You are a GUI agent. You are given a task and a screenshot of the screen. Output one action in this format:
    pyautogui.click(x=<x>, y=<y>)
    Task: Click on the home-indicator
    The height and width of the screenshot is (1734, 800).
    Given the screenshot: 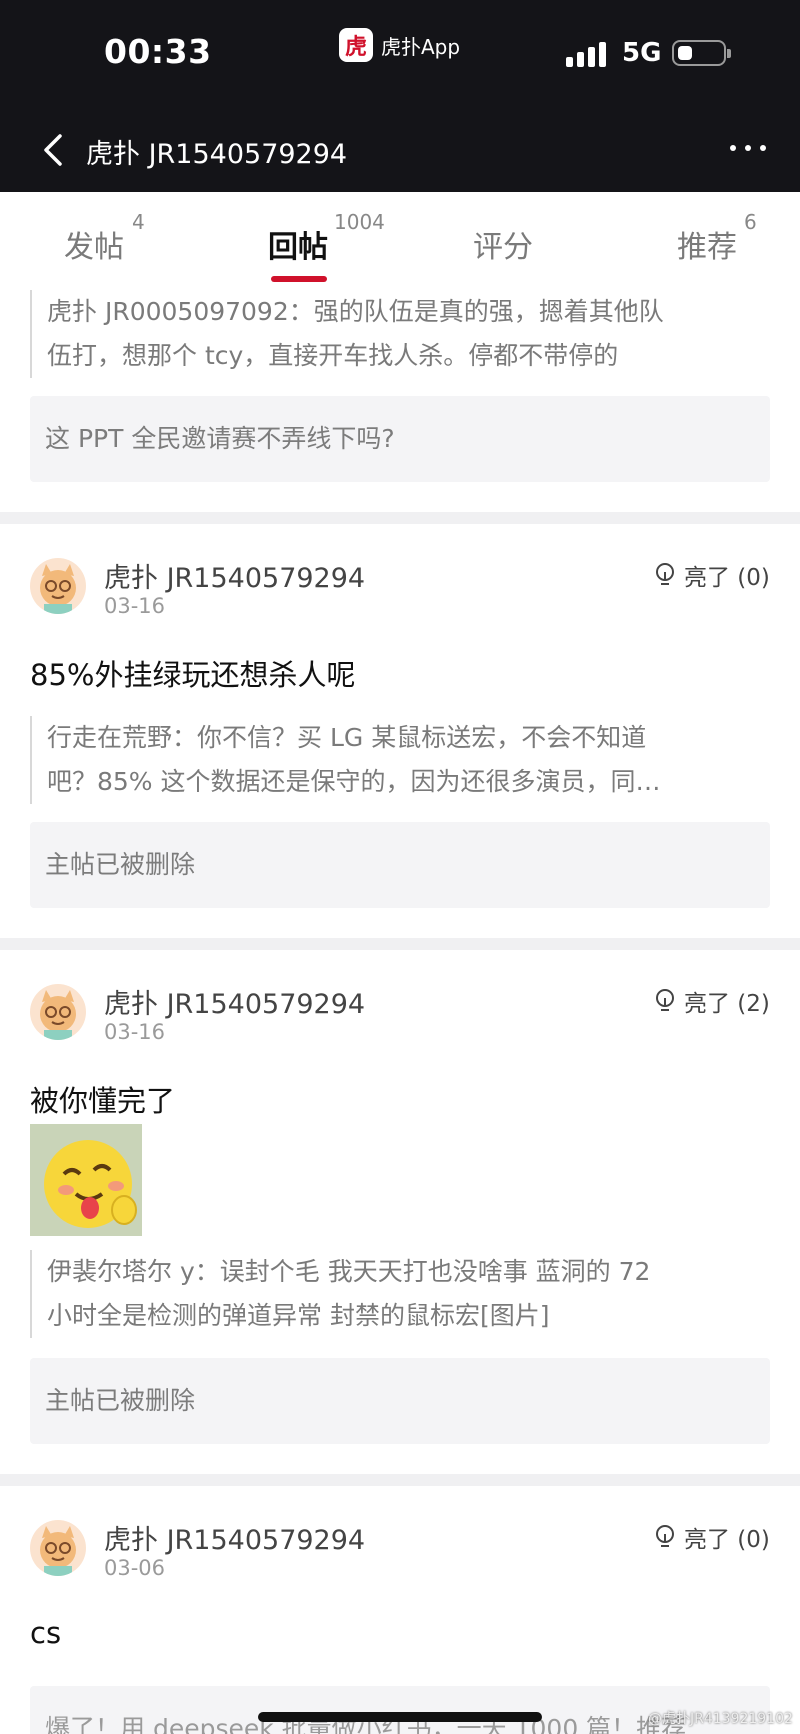 What is the action you would take?
    pyautogui.click(x=400, y=1717)
    